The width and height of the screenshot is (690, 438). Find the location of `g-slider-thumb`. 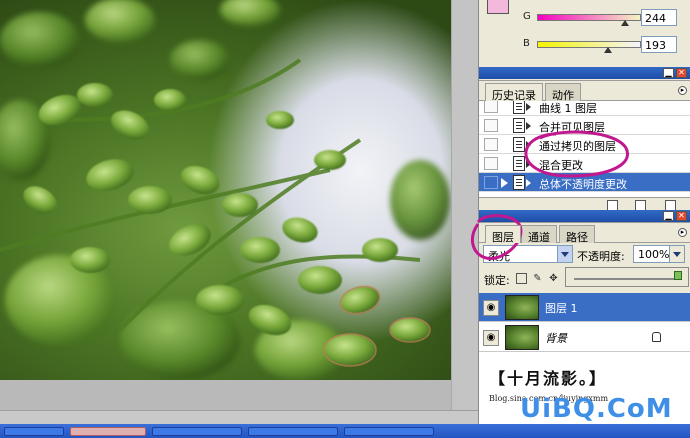

g-slider-thumb is located at coordinates (625, 23).